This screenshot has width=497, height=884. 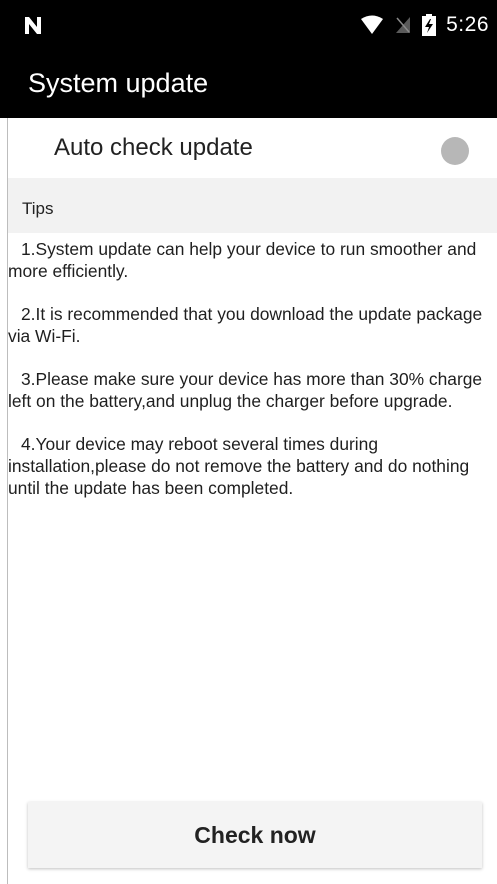 What do you see at coordinates (153, 147) in the screenshot?
I see `auto-check-label: Auto check update` at bounding box center [153, 147].